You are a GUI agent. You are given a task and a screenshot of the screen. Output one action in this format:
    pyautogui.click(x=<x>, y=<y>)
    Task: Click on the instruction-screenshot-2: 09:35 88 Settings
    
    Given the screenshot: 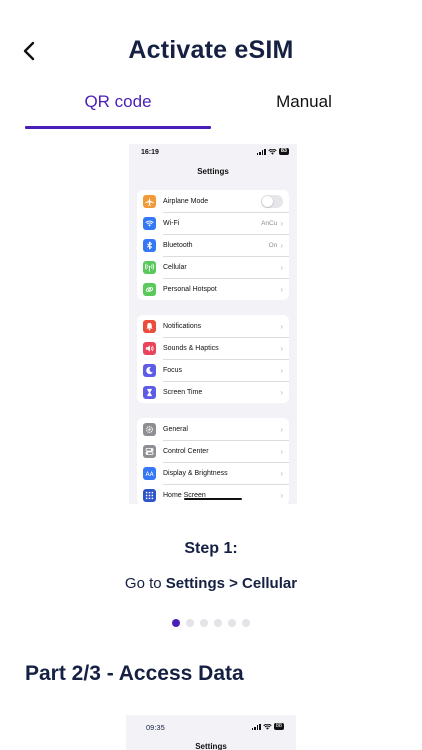 What is the action you would take?
    pyautogui.click(x=211, y=732)
    